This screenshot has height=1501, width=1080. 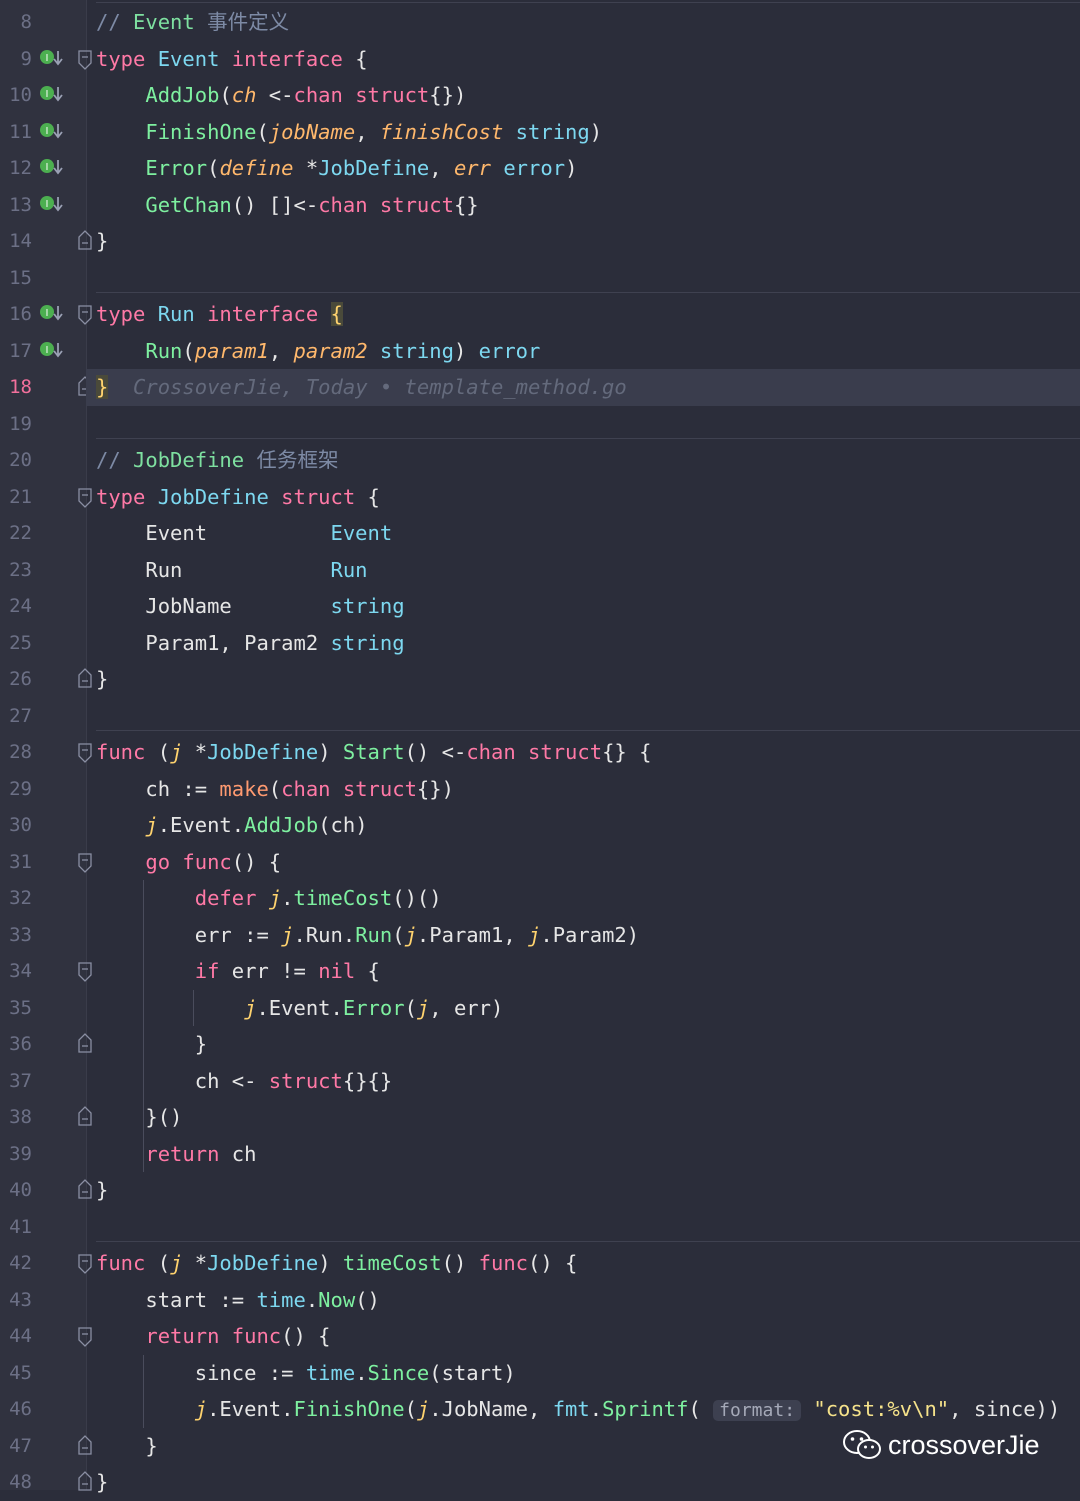 What do you see at coordinates (410, 1409) in the screenshot?
I see `code-token: (` at bounding box center [410, 1409].